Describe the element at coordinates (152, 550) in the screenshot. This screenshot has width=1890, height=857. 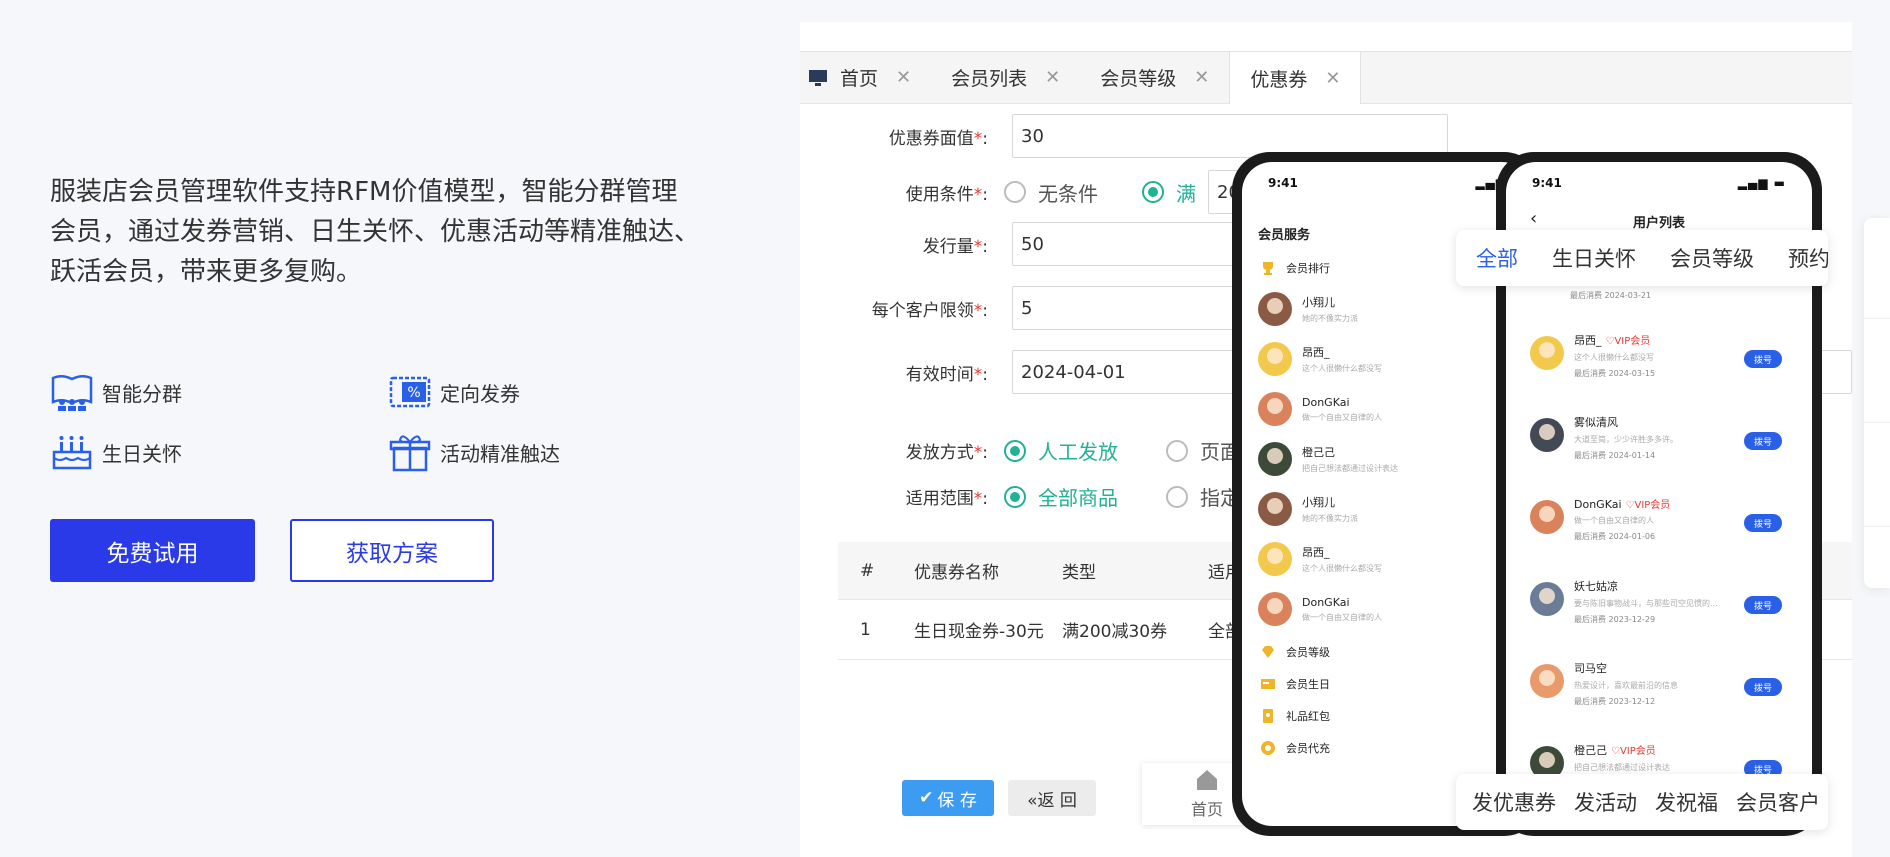
I see `free-trial-button: 免费试用` at that location.